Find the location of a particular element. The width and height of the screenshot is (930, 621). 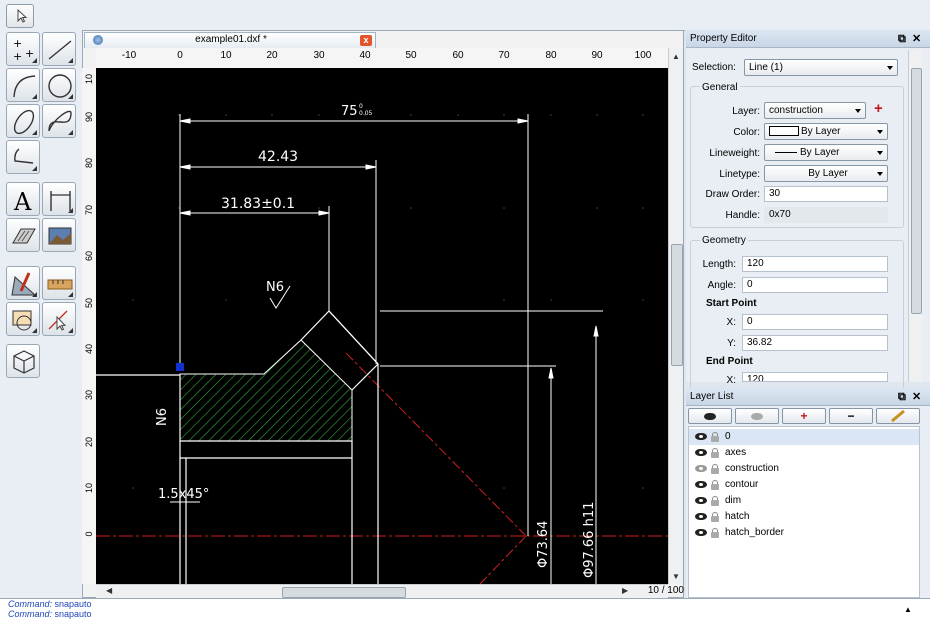

vertical-scroll-thumb is located at coordinates (677, 305).